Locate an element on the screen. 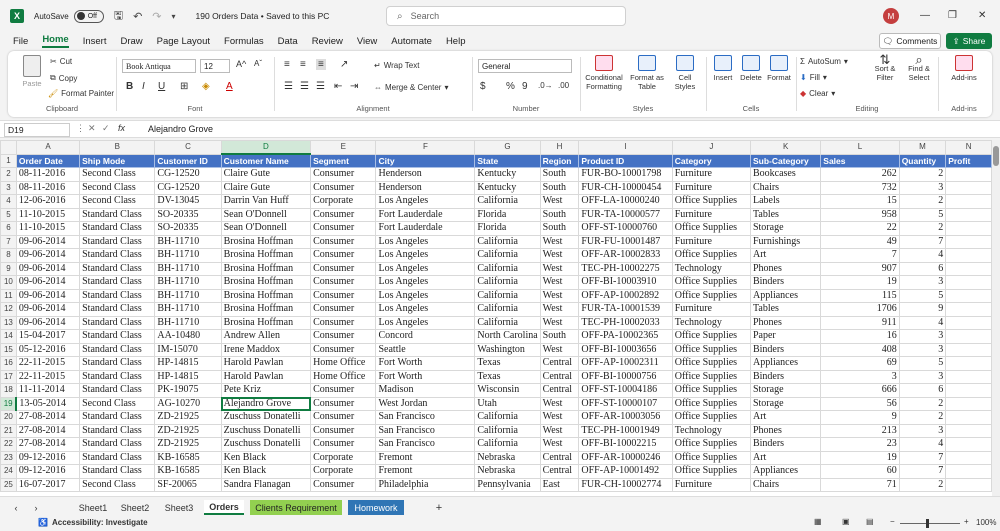 The image size is (1000, 531). merge-center-button: ⇔ Merge & Center ▾ is located at coordinates (411, 87).